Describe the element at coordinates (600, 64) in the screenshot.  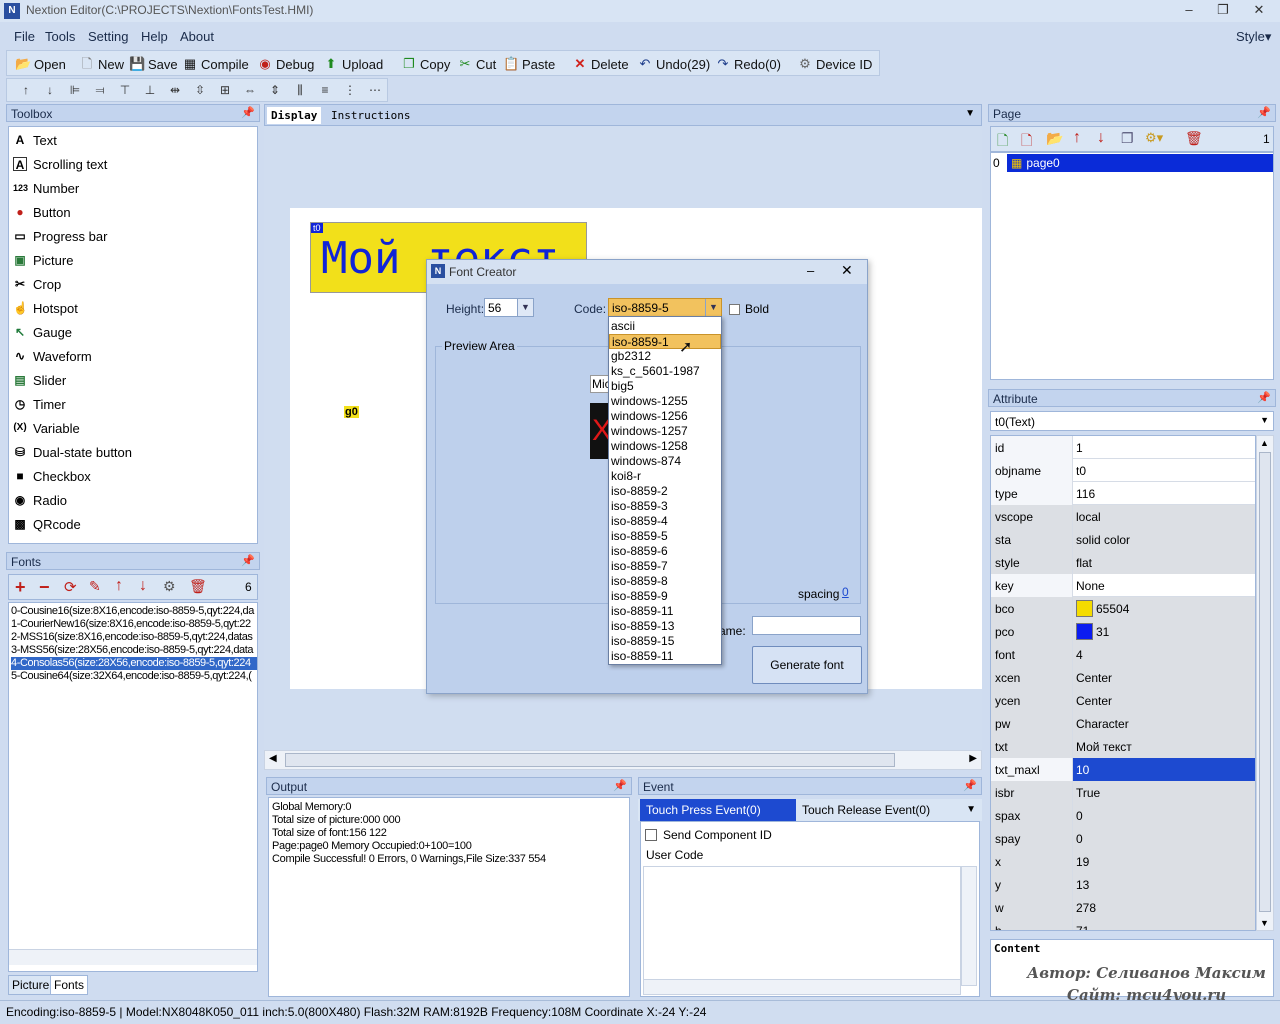
I see `delete-button: ✕ Delete` at that location.